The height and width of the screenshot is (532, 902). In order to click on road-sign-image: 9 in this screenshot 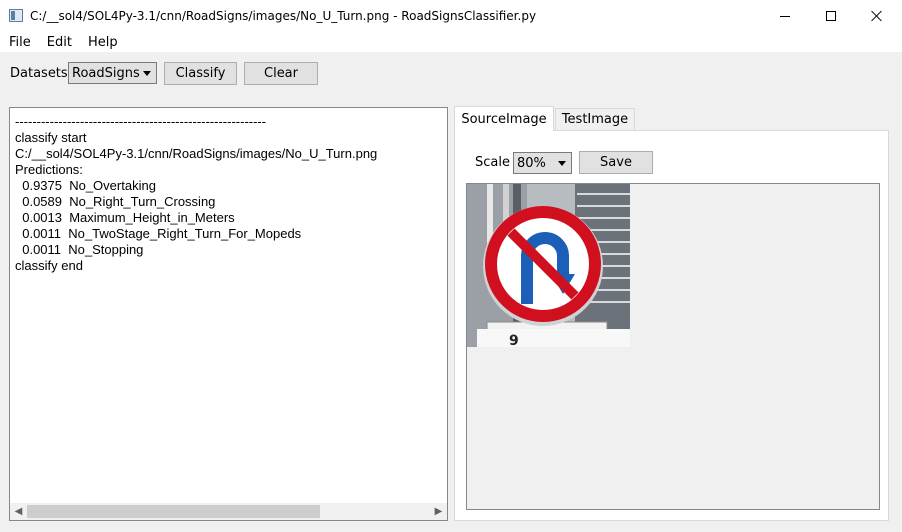, I will do `click(548, 265)`.